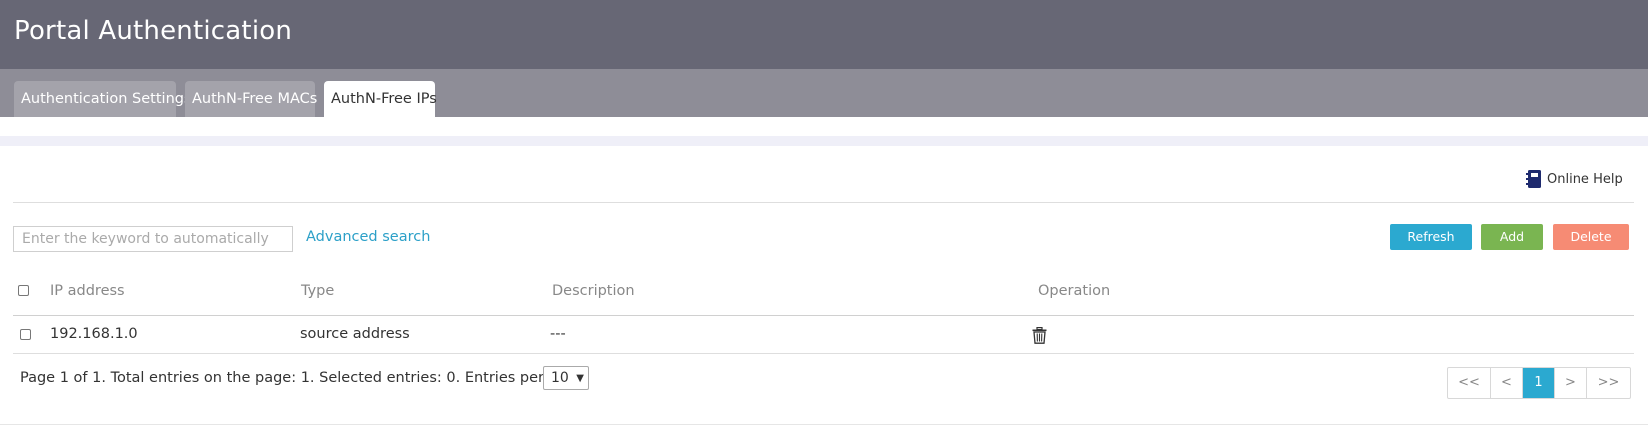 The width and height of the screenshot is (1648, 425). I want to click on previous-page-button: <, so click(1506, 383).